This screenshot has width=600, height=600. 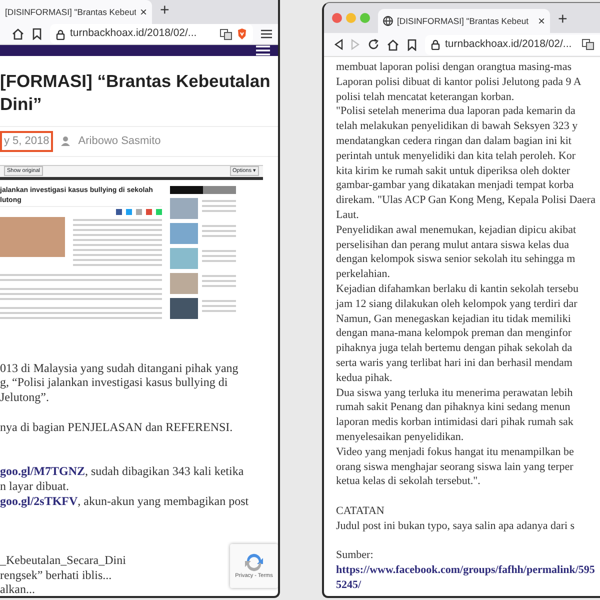 What do you see at coordinates (164, 471) in the screenshot?
I see `body-text: , sudah dibagikan 343 kali ketika` at bounding box center [164, 471].